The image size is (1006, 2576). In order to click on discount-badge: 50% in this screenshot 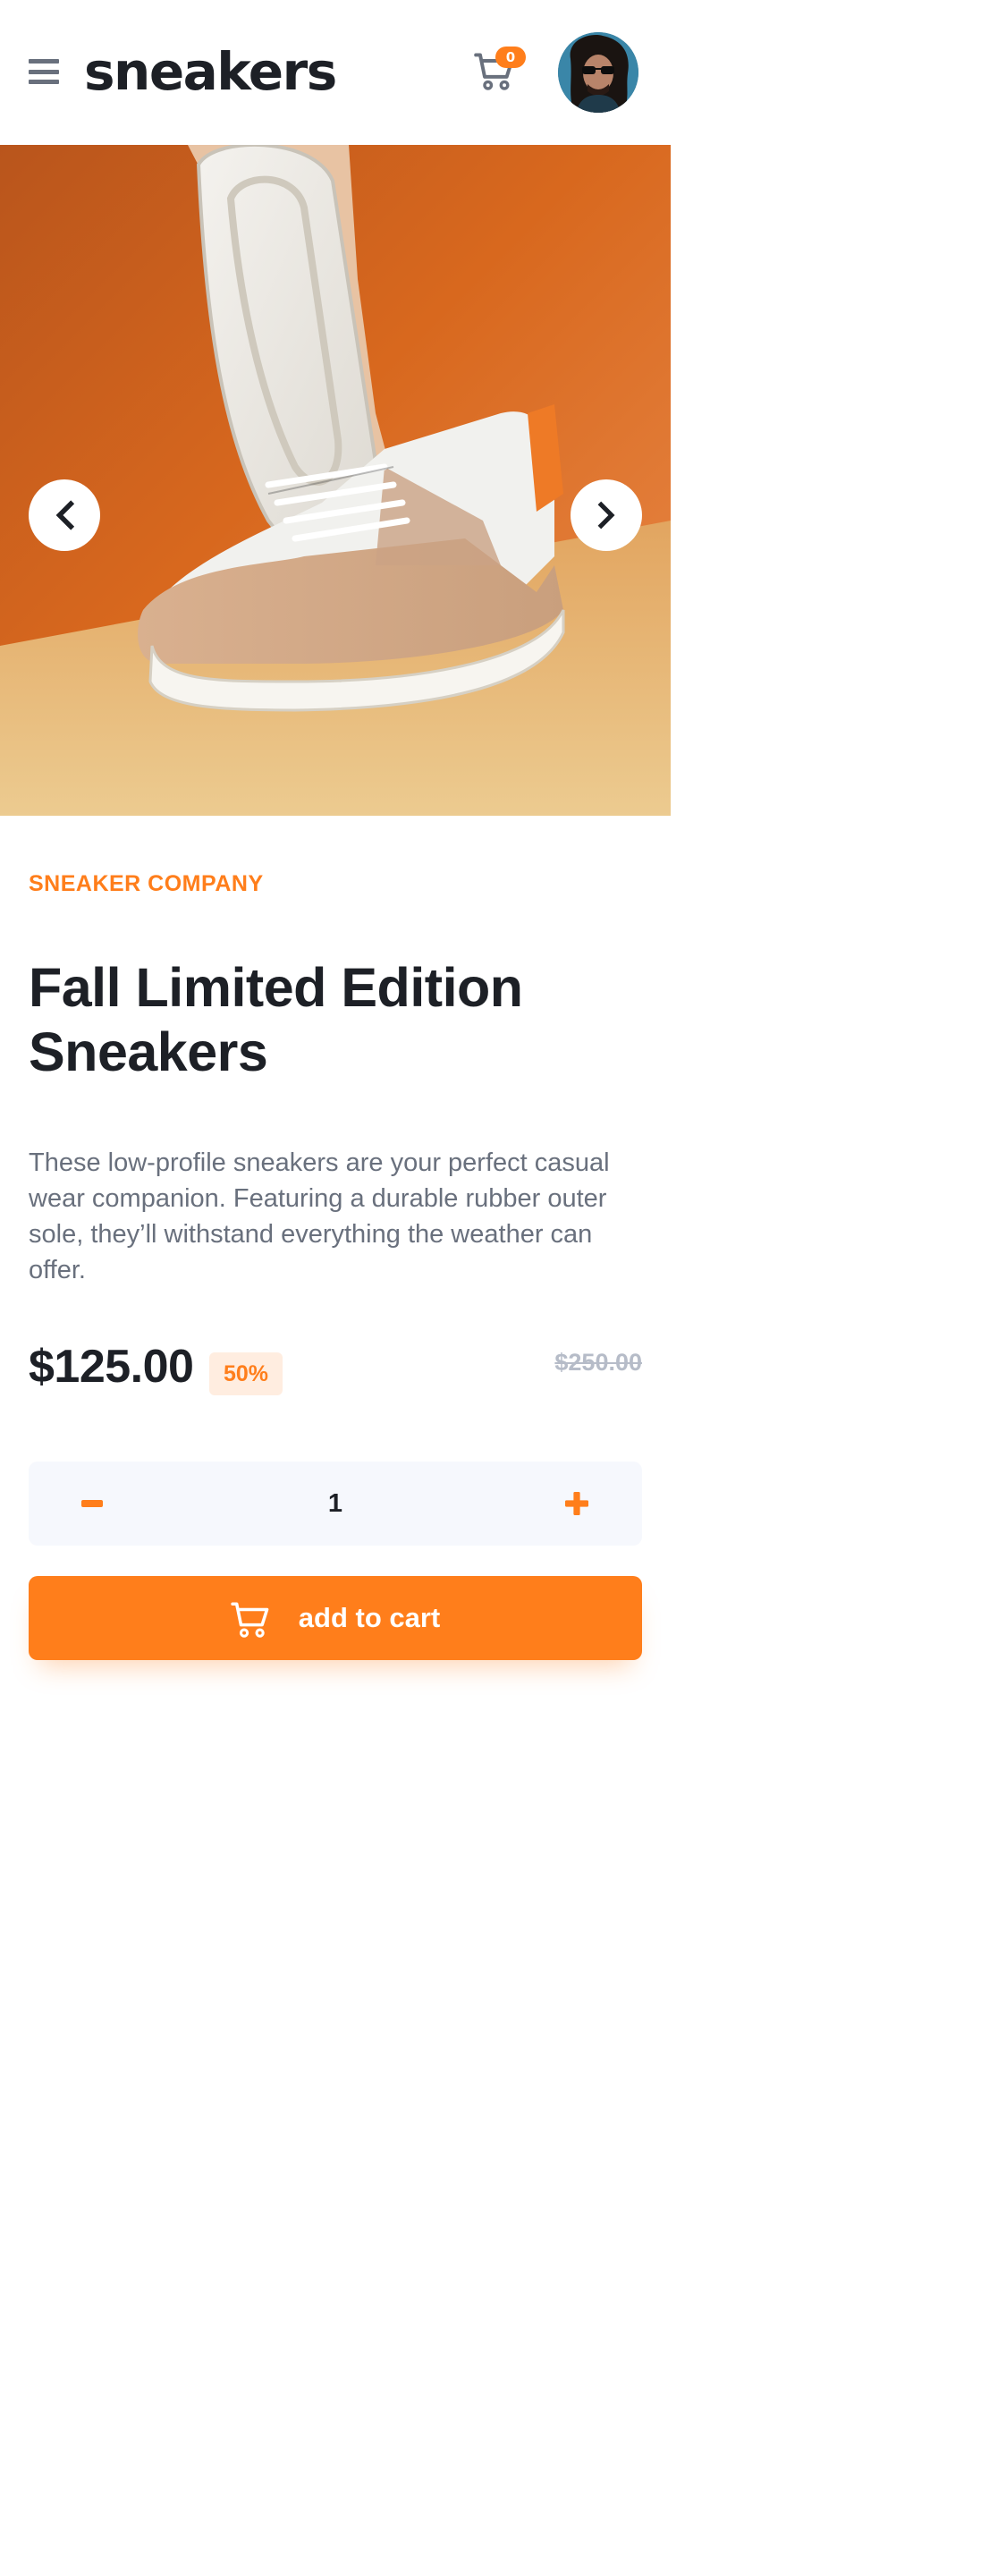, I will do `click(246, 1373)`.